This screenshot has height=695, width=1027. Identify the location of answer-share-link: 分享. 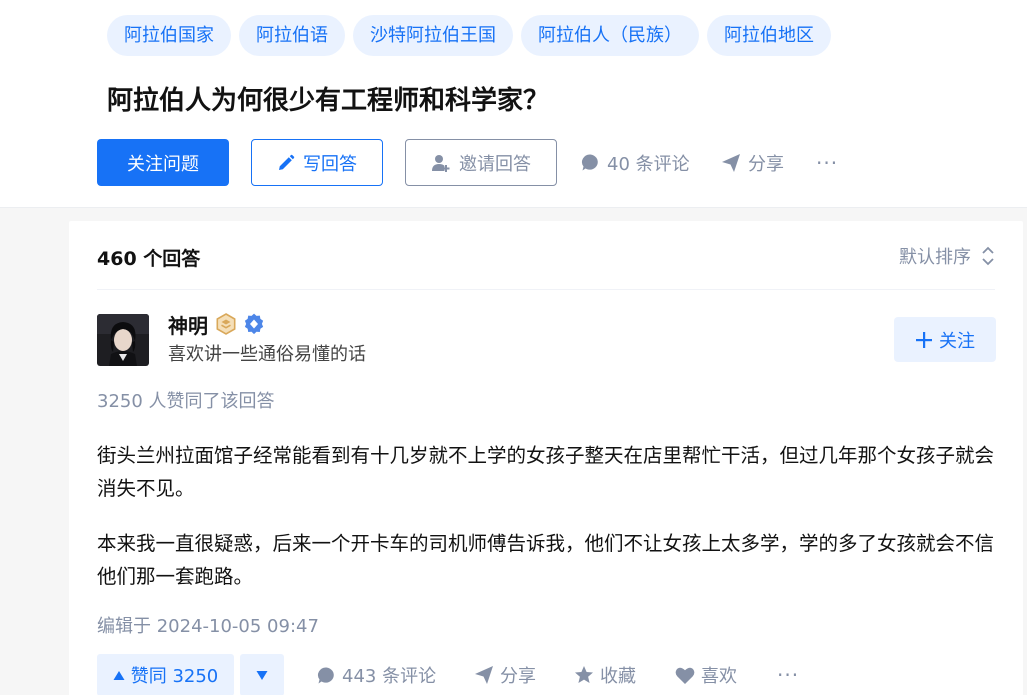
(505, 674).